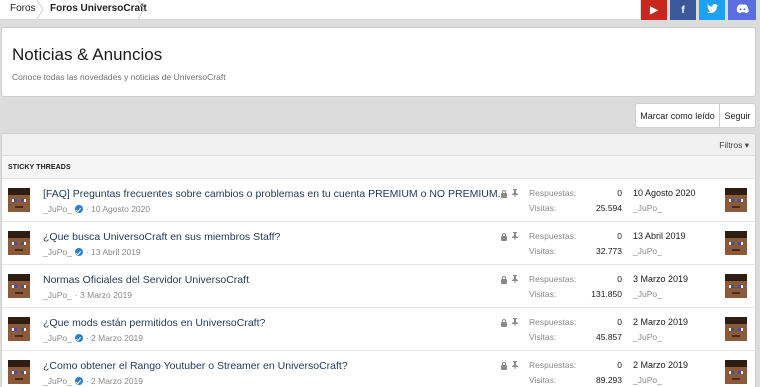  Describe the element at coordinates (734, 145) in the screenshot. I see `filters-dropdown: Filtros ▾` at that location.